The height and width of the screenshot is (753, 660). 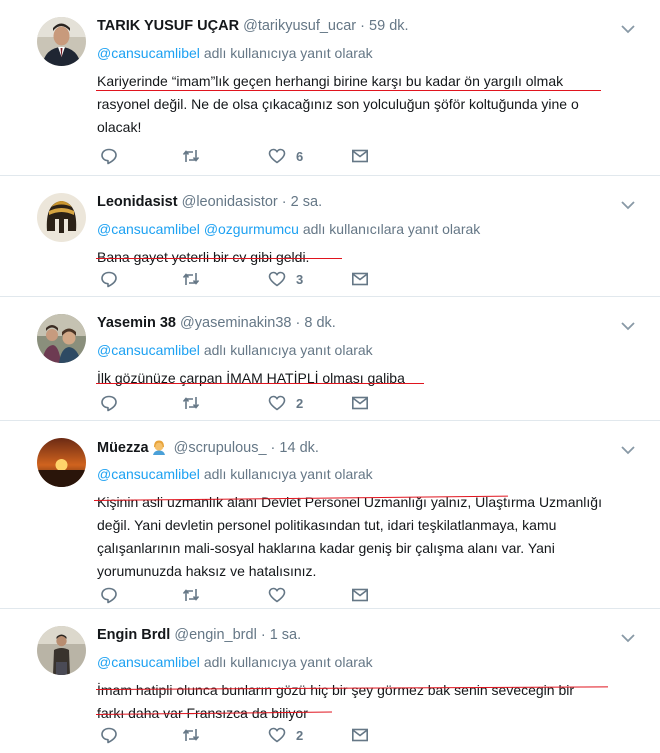 What do you see at coordinates (119, 127) in the screenshot?
I see `tweet-line: olacak!` at bounding box center [119, 127].